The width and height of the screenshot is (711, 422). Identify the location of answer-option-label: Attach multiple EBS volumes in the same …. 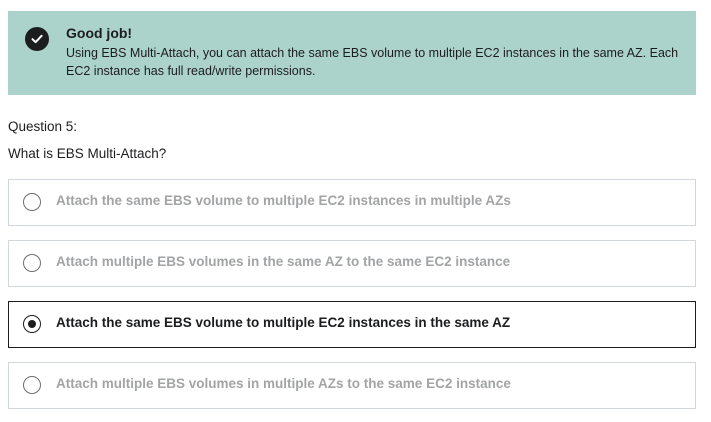
(283, 261).